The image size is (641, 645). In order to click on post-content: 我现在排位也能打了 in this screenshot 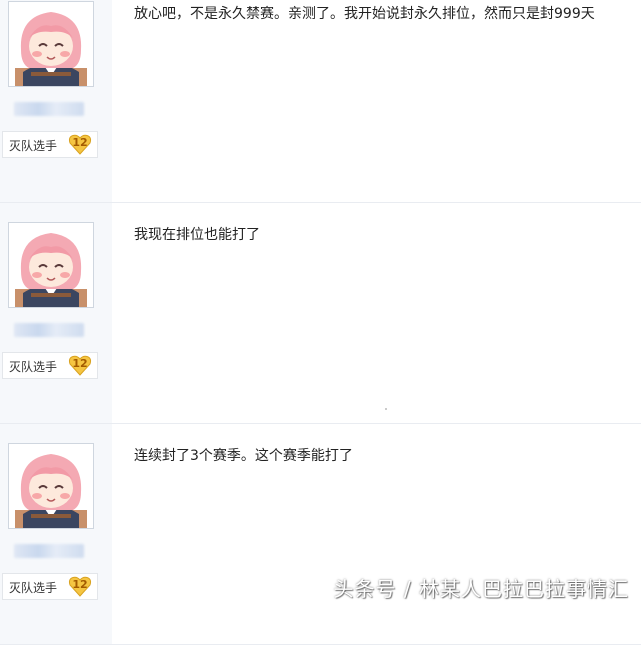, I will do `click(197, 235)`.